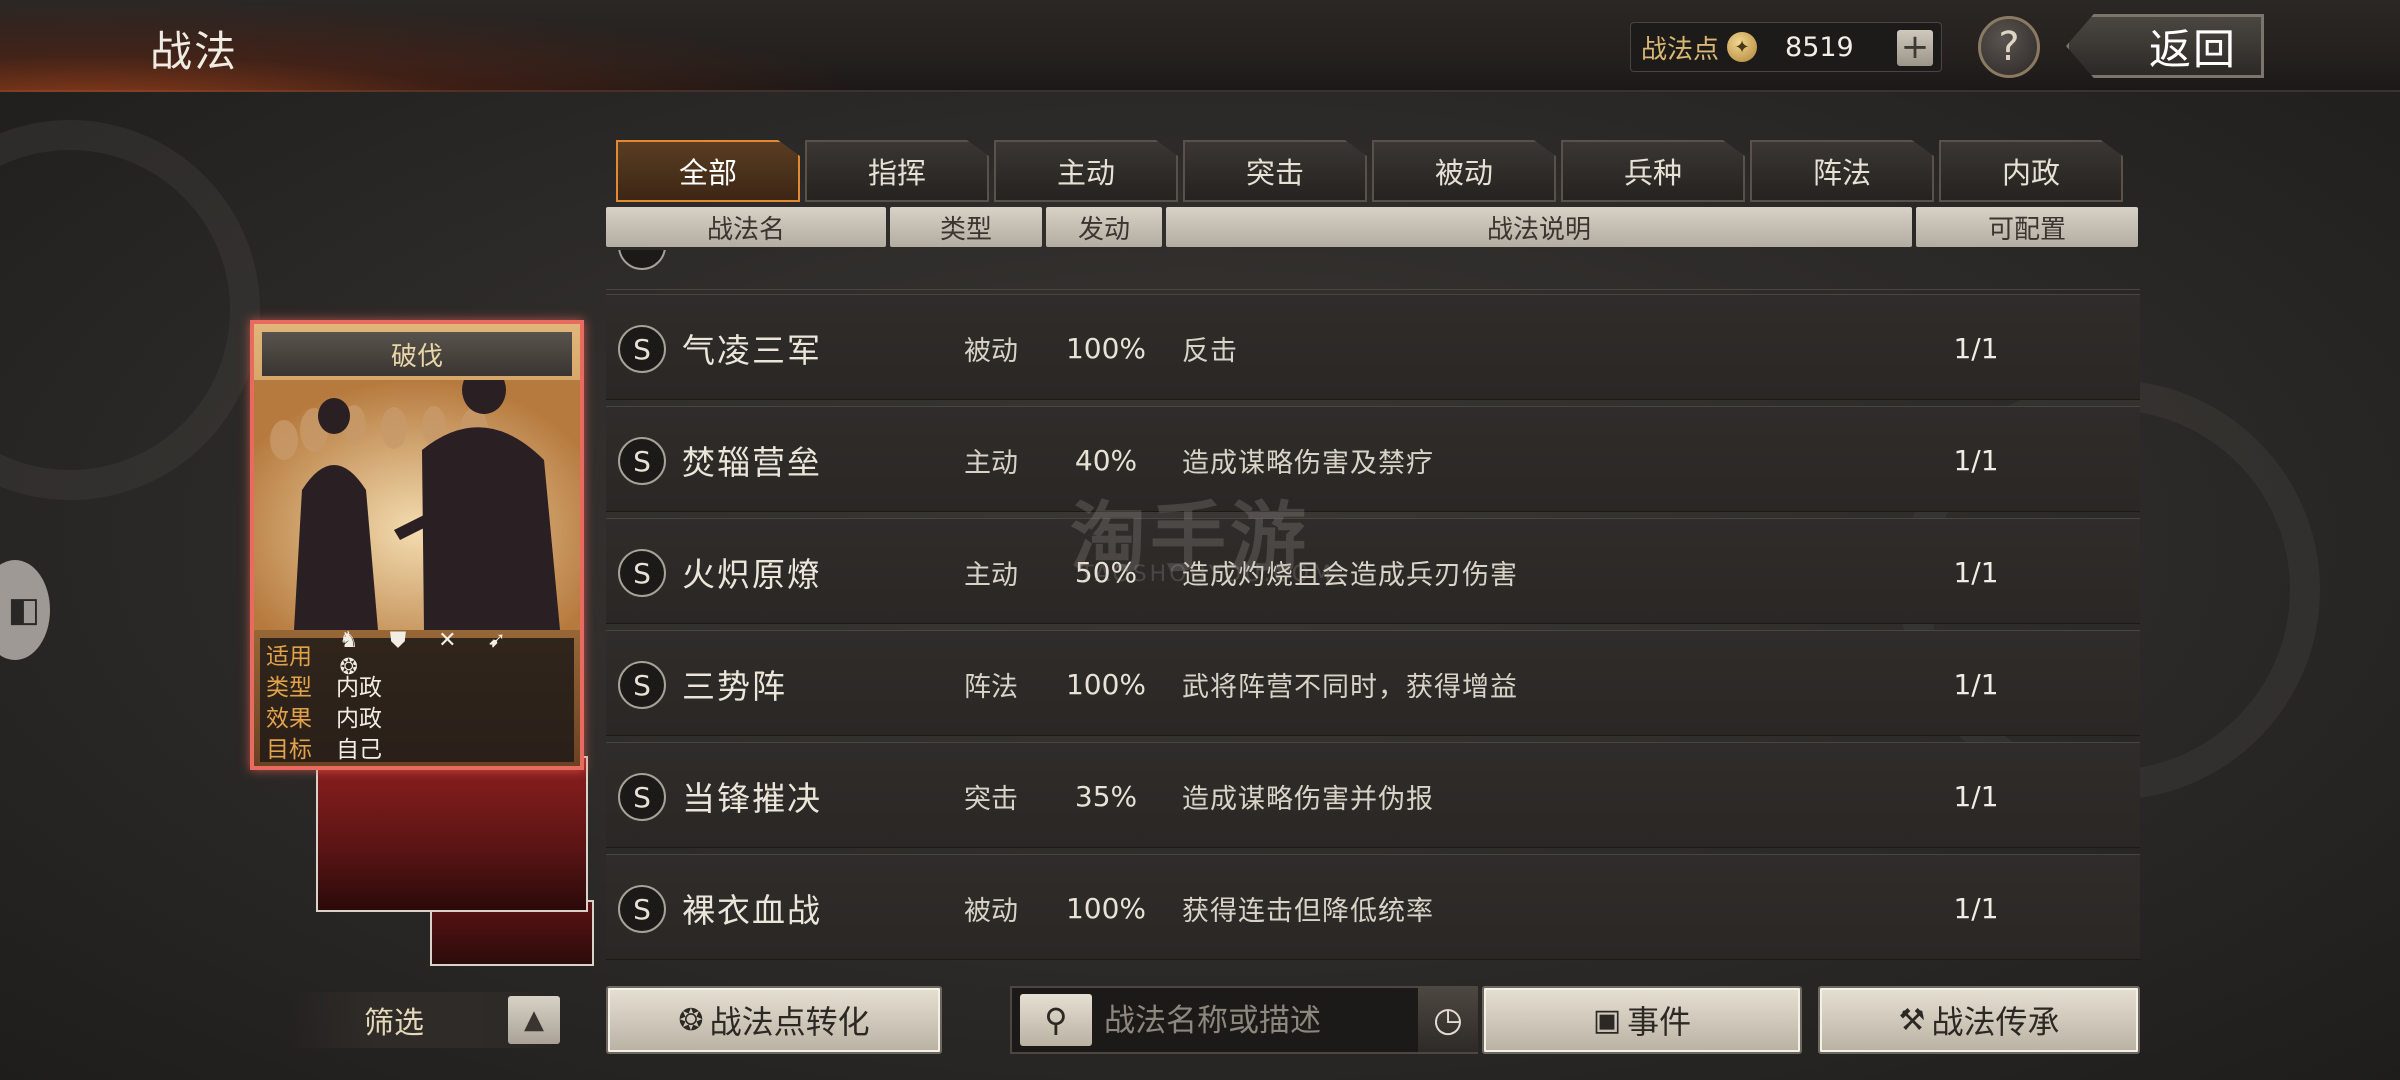  Describe the element at coordinates (642, 260) in the screenshot. I see `grade-badge` at that location.